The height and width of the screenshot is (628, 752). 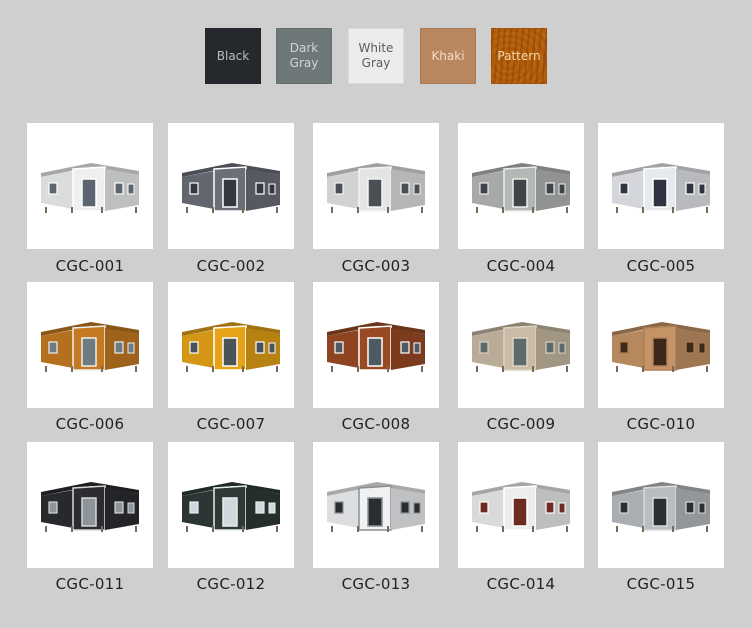 I want to click on expandable-container-house-white-with-stairs-image, so click(x=376, y=507).